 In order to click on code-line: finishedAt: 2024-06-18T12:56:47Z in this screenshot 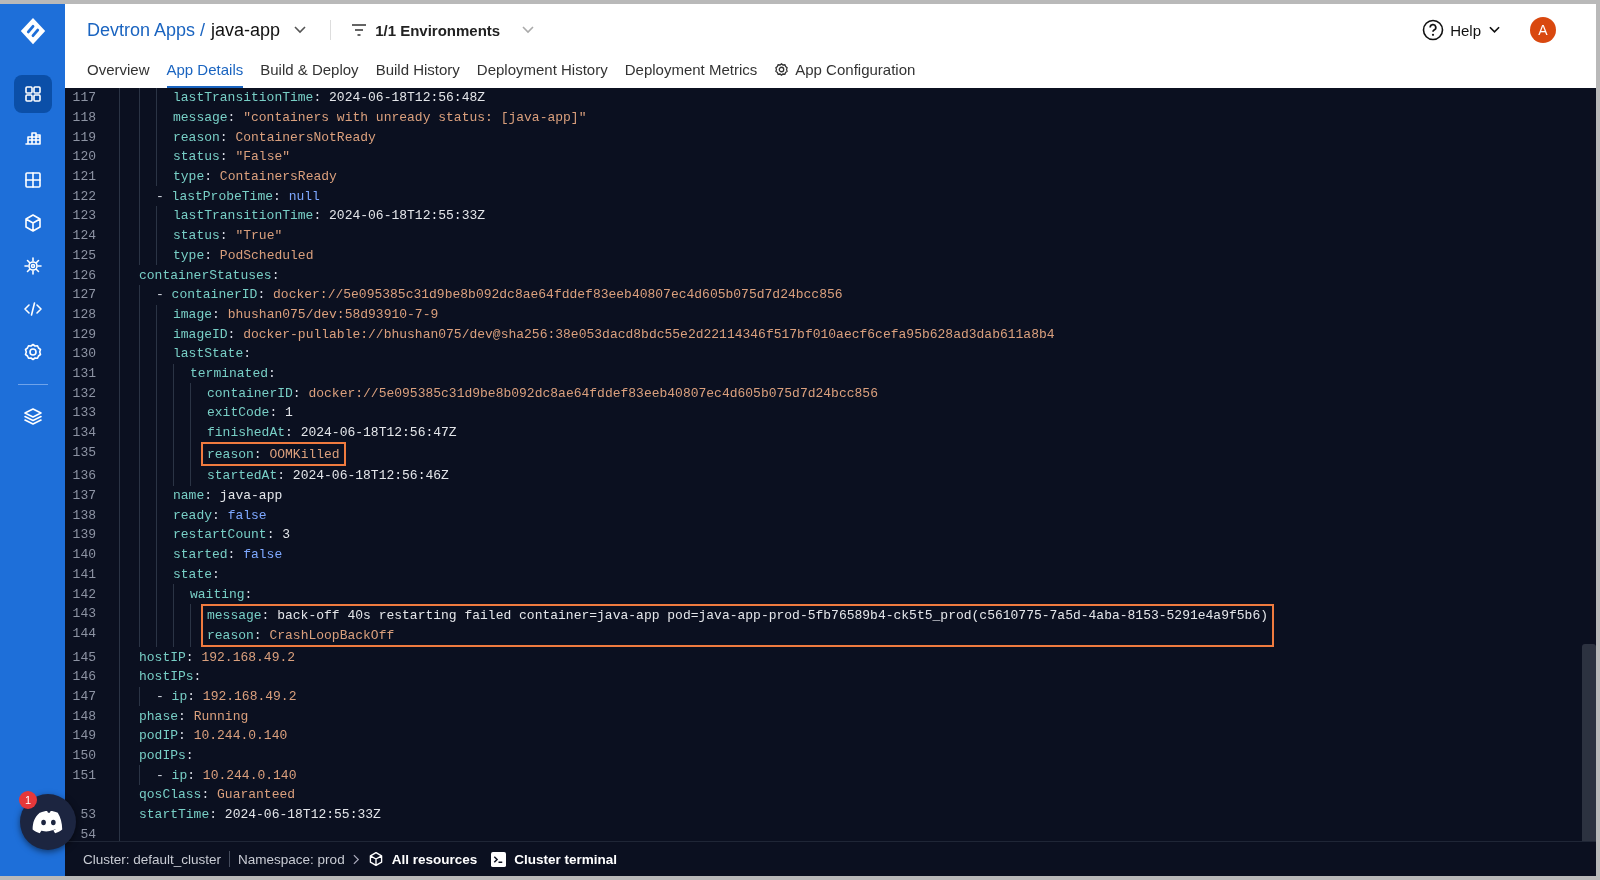, I will do `click(332, 433)`.